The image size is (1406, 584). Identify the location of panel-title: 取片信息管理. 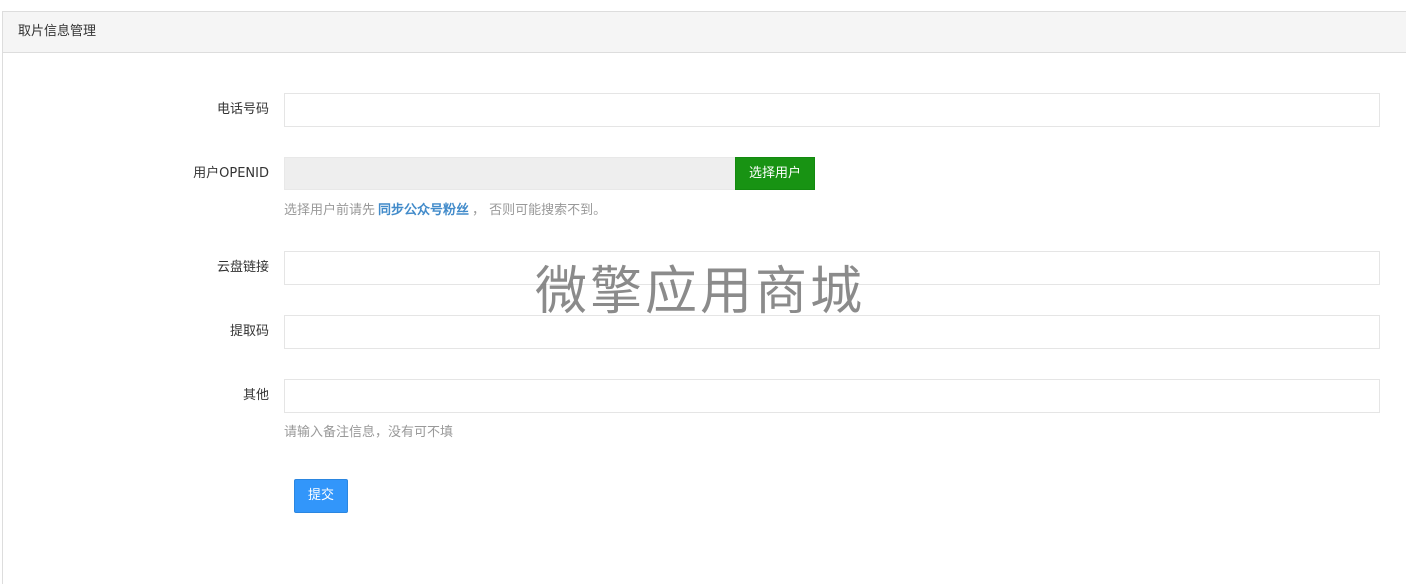
(57, 31).